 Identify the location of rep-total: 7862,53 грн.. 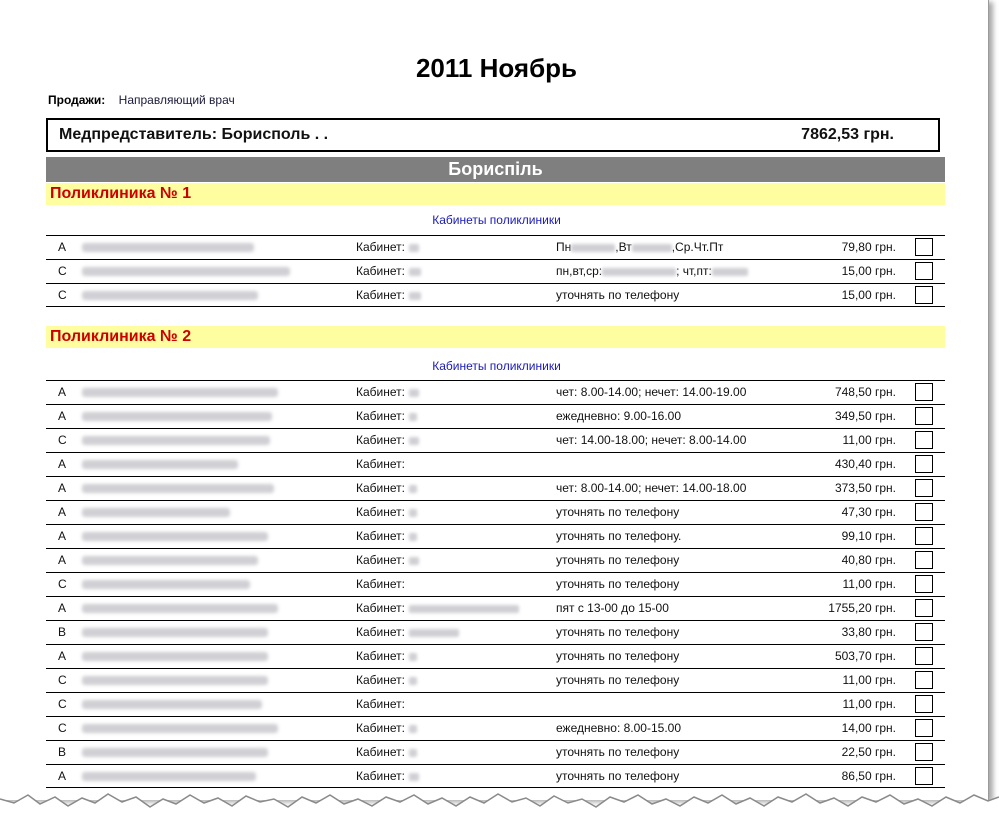
(847, 134).